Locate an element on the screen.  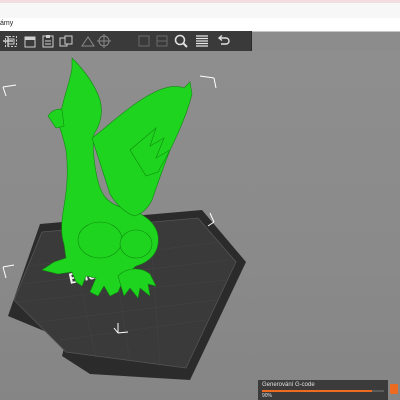
title-bar is located at coordinates (200, 9).